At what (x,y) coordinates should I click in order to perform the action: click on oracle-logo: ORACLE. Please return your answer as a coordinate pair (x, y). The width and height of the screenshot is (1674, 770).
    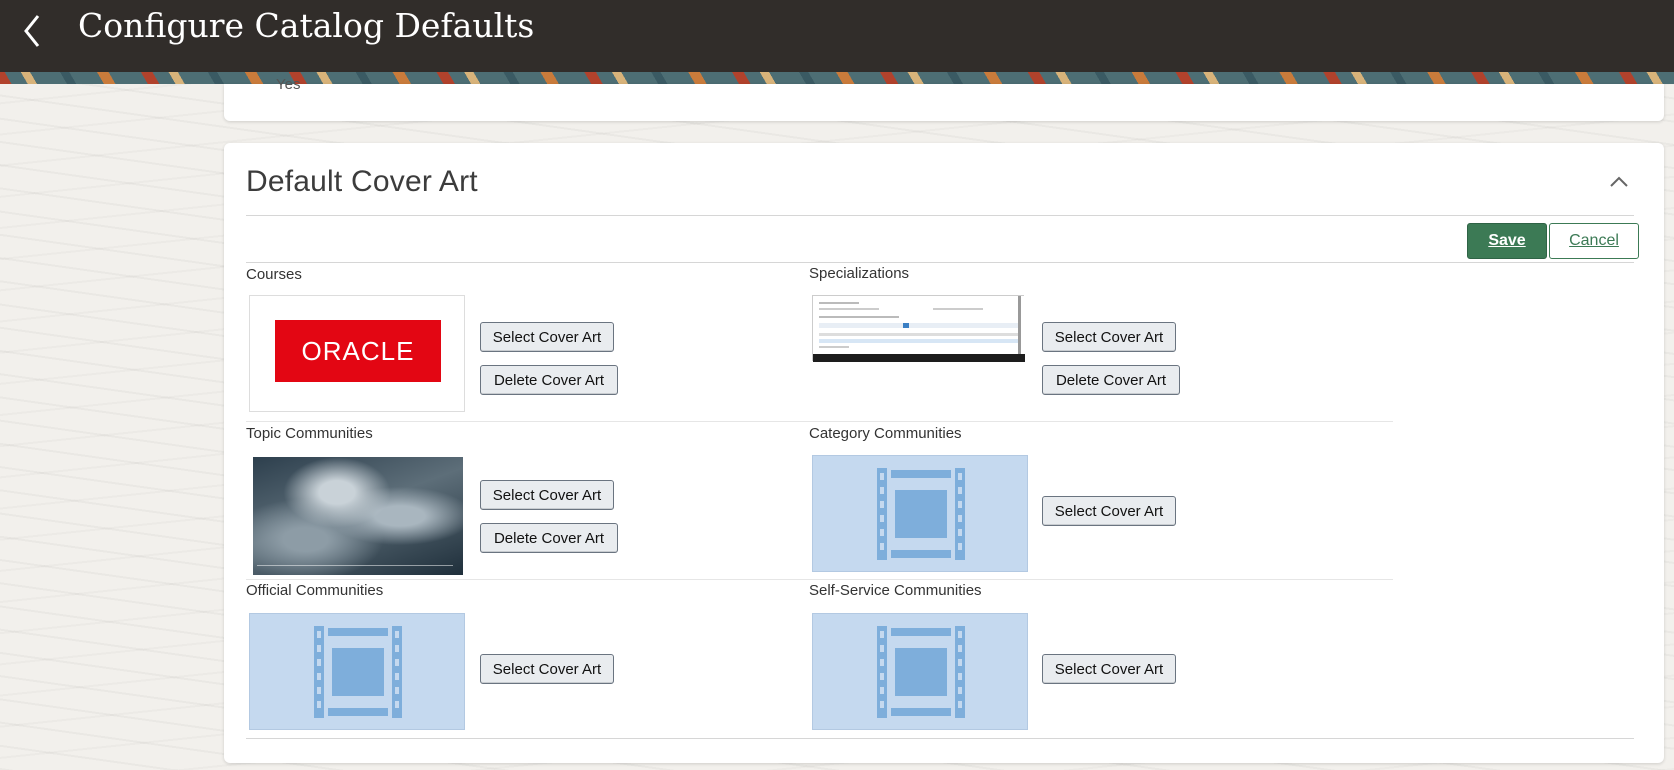
    Looking at the image, I should click on (358, 351).